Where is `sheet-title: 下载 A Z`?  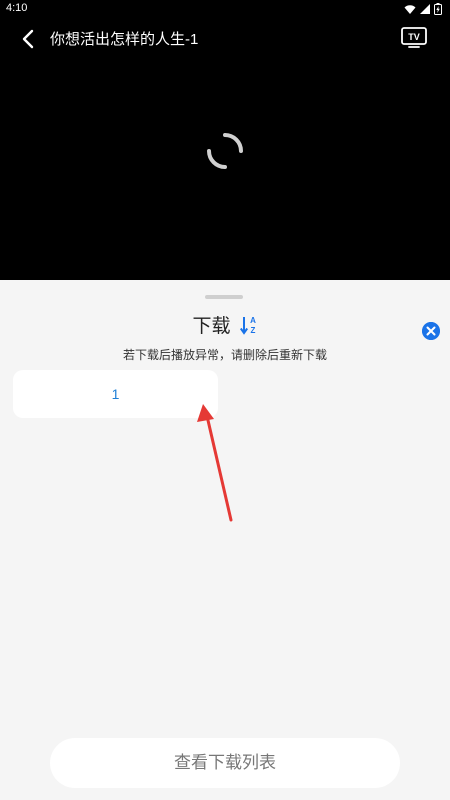
sheet-title: 下载 A Z is located at coordinates (225, 324).